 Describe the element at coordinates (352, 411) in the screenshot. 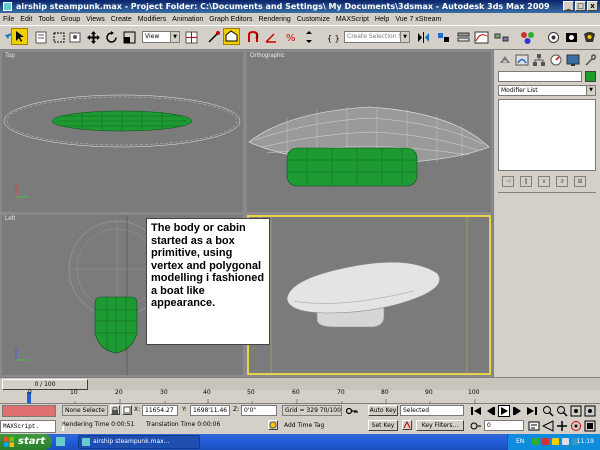

I see `key-mode-icon` at that location.